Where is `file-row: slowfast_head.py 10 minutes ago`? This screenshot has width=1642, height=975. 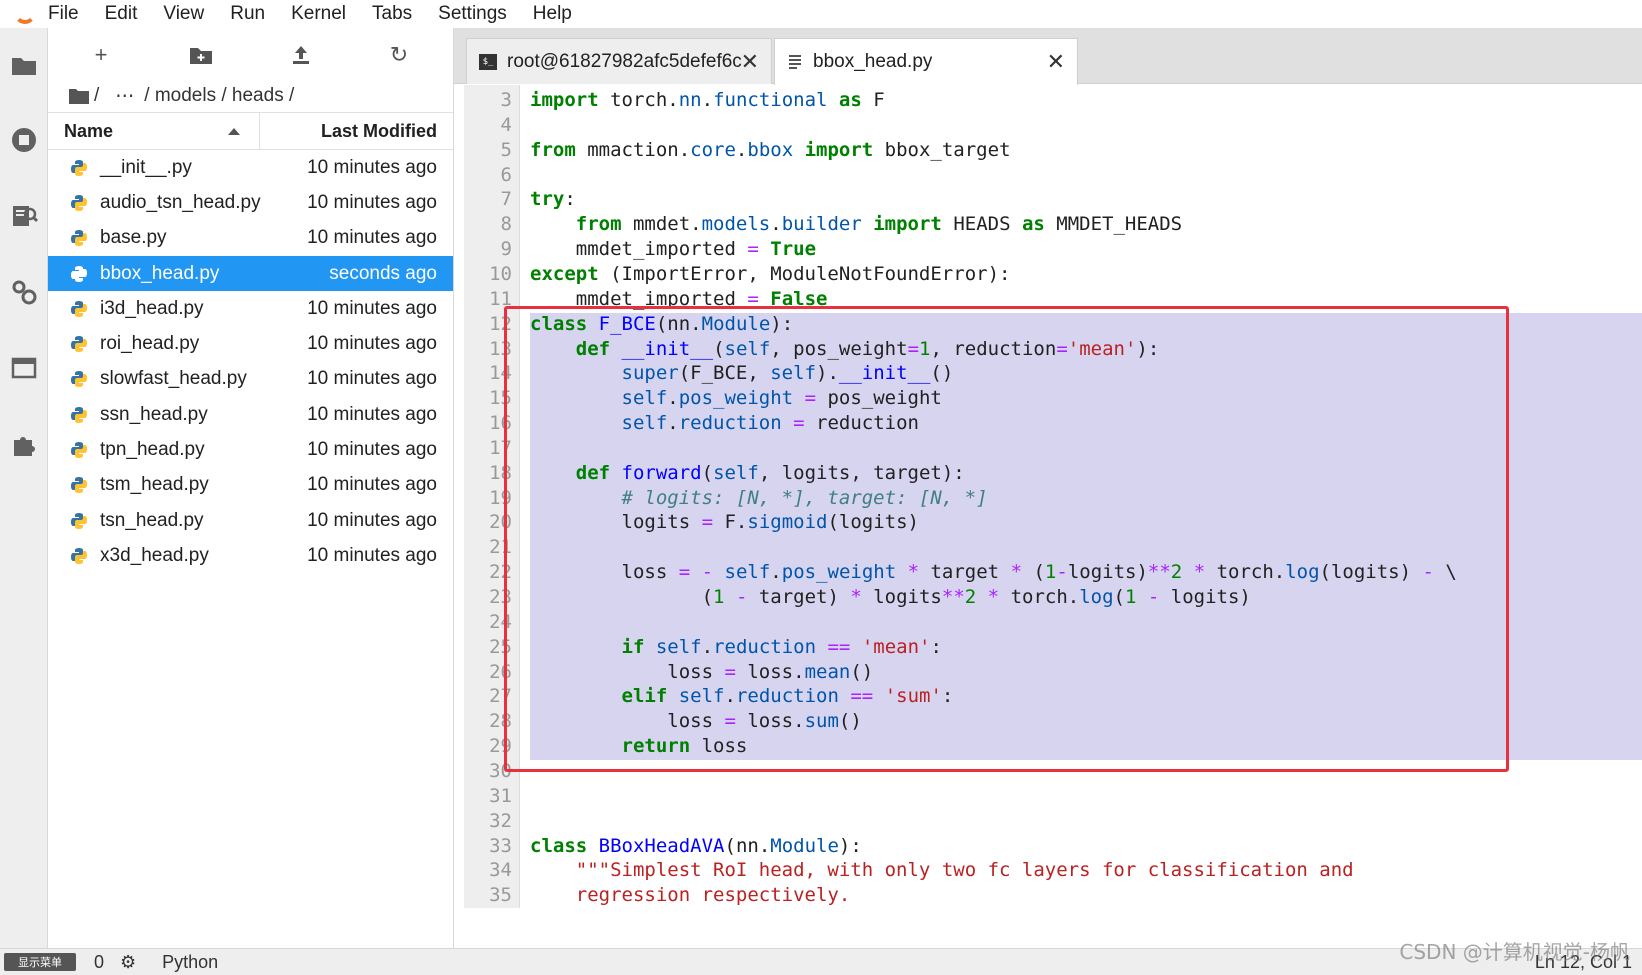
file-row: slowfast_head.py 10 minutes ago is located at coordinates (250, 379).